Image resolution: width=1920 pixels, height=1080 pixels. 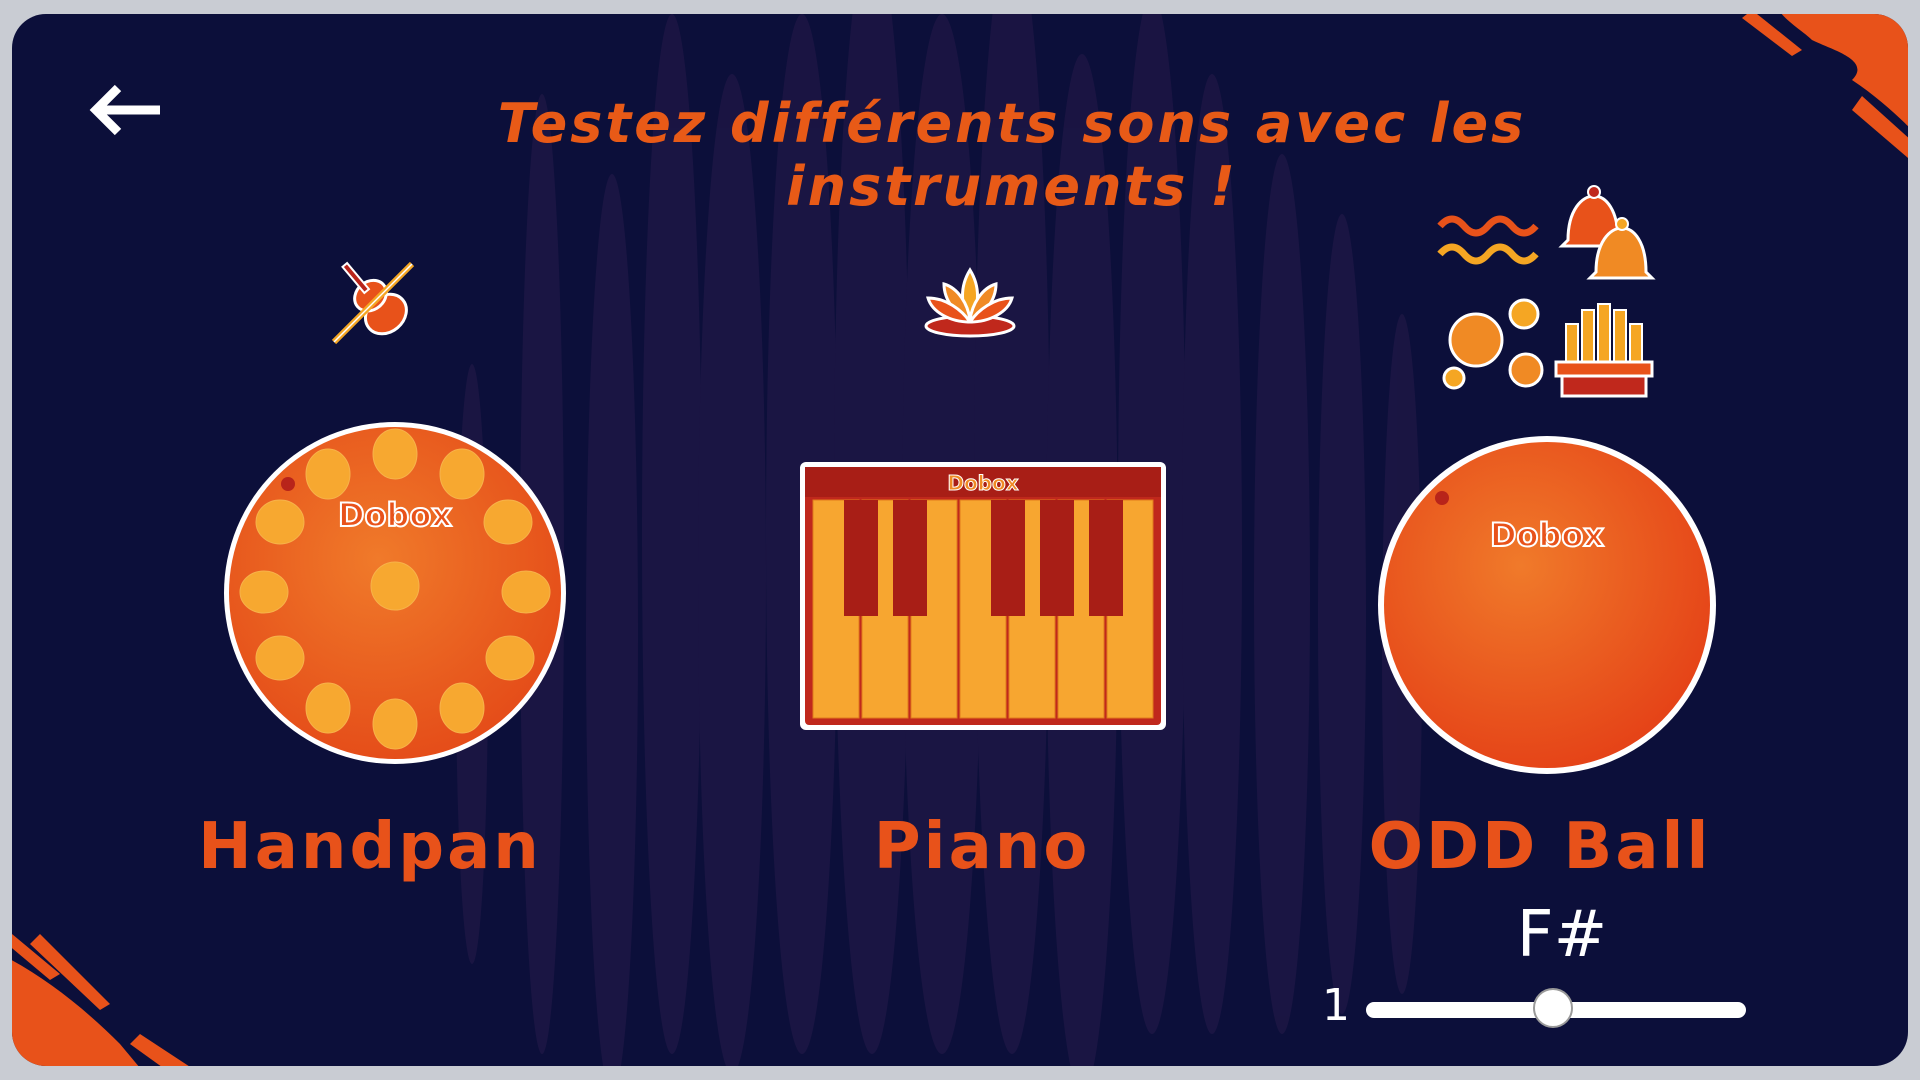 I want to click on back-button, so click(x=128, y=110).